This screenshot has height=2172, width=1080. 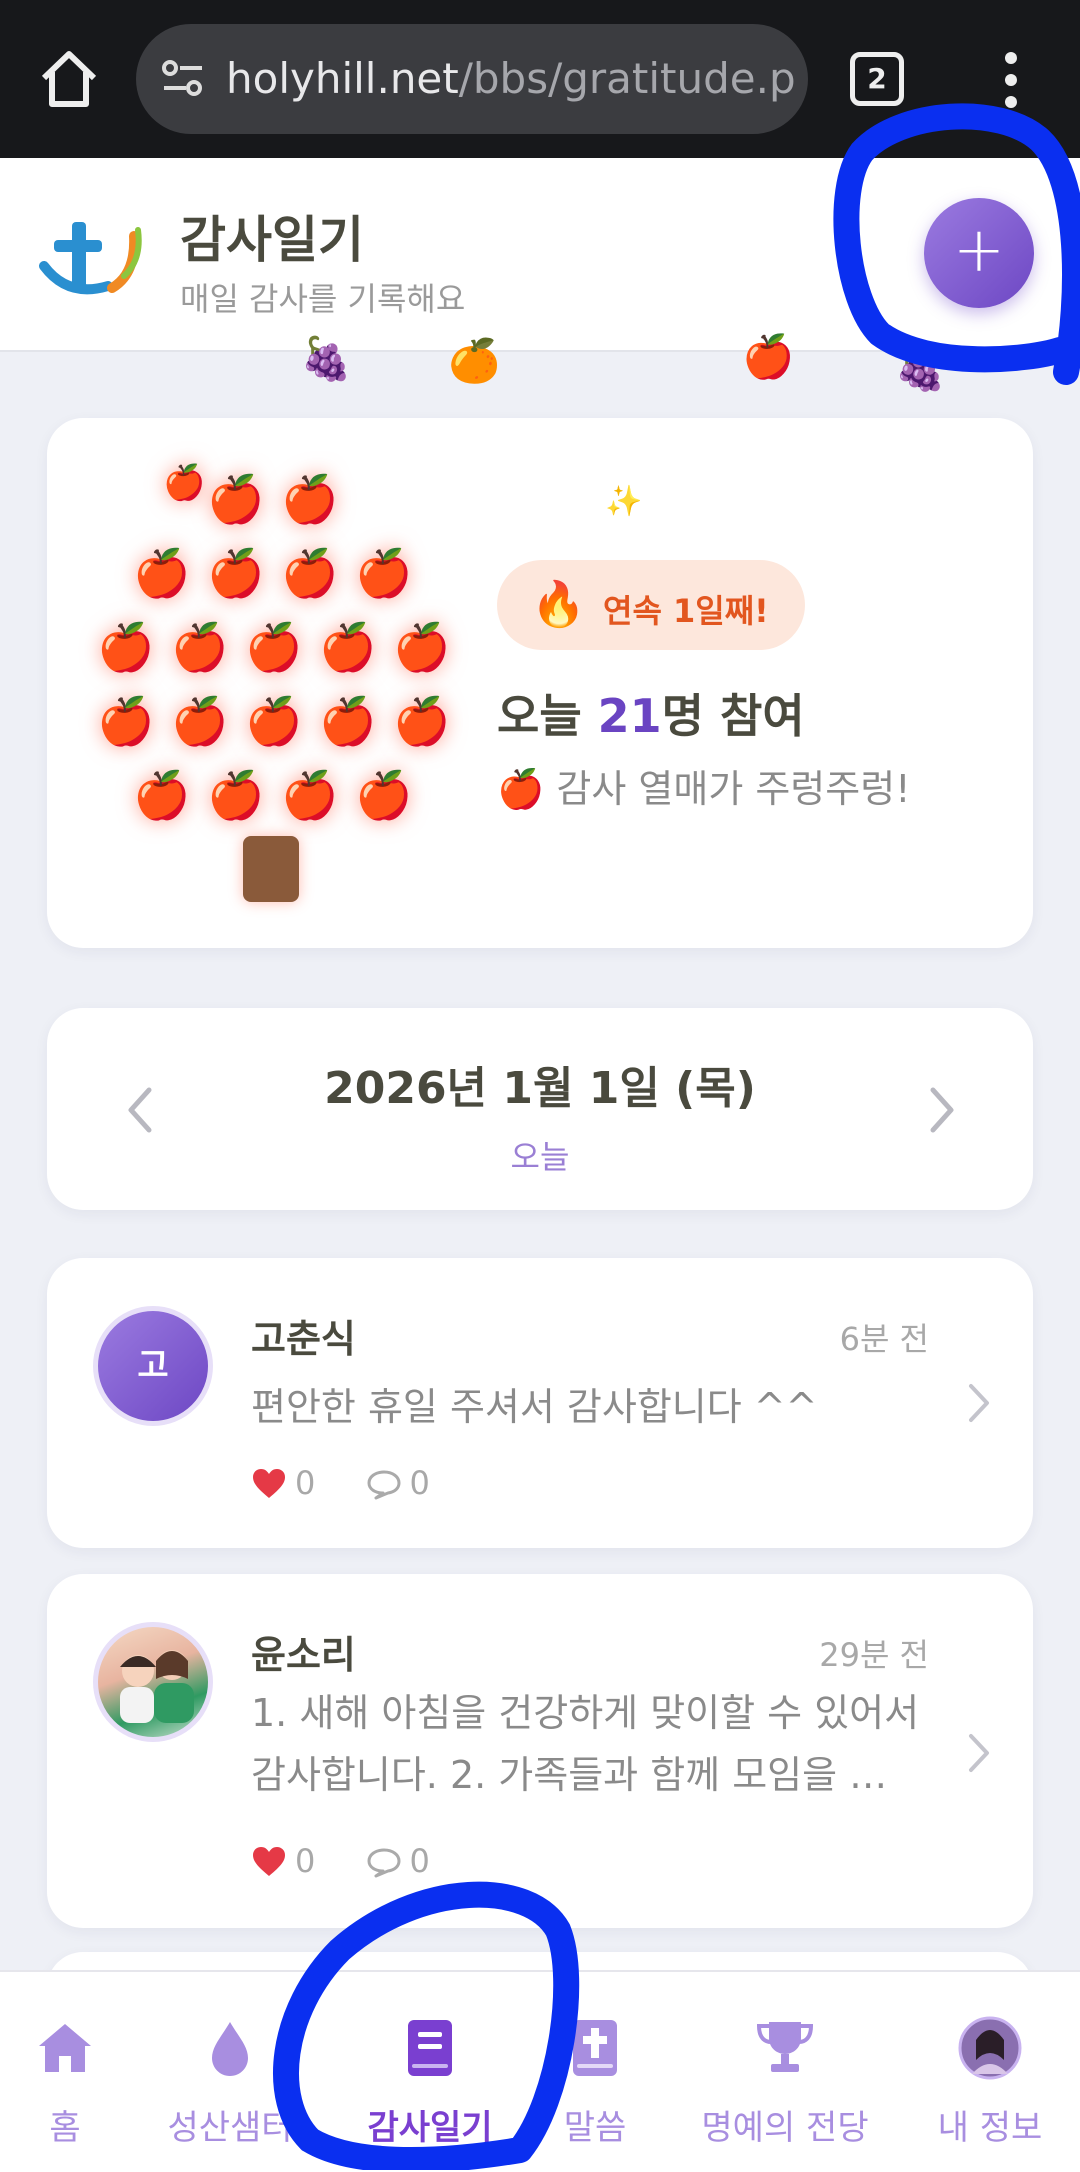 What do you see at coordinates (271, 869) in the screenshot?
I see `tree-trunk` at bounding box center [271, 869].